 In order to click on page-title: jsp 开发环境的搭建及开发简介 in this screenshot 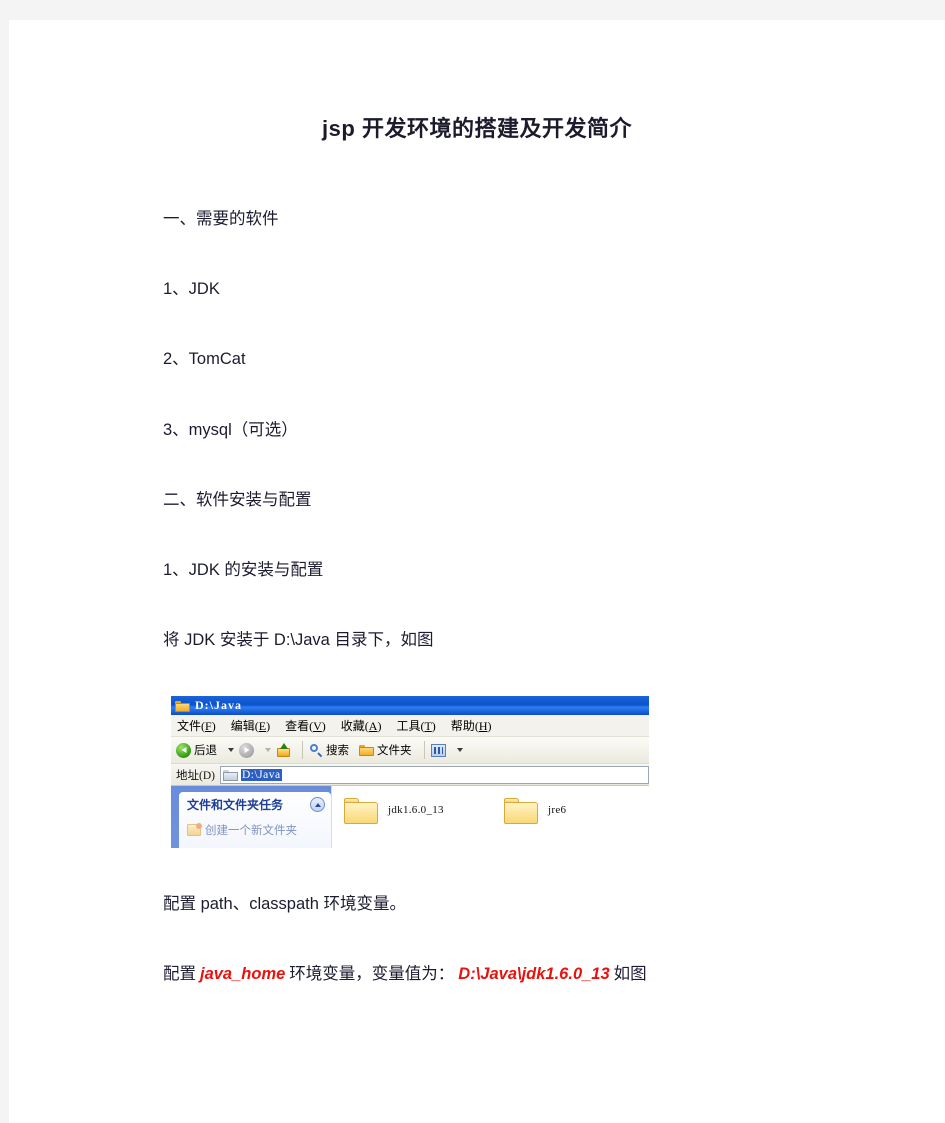, I will do `click(477, 128)`.